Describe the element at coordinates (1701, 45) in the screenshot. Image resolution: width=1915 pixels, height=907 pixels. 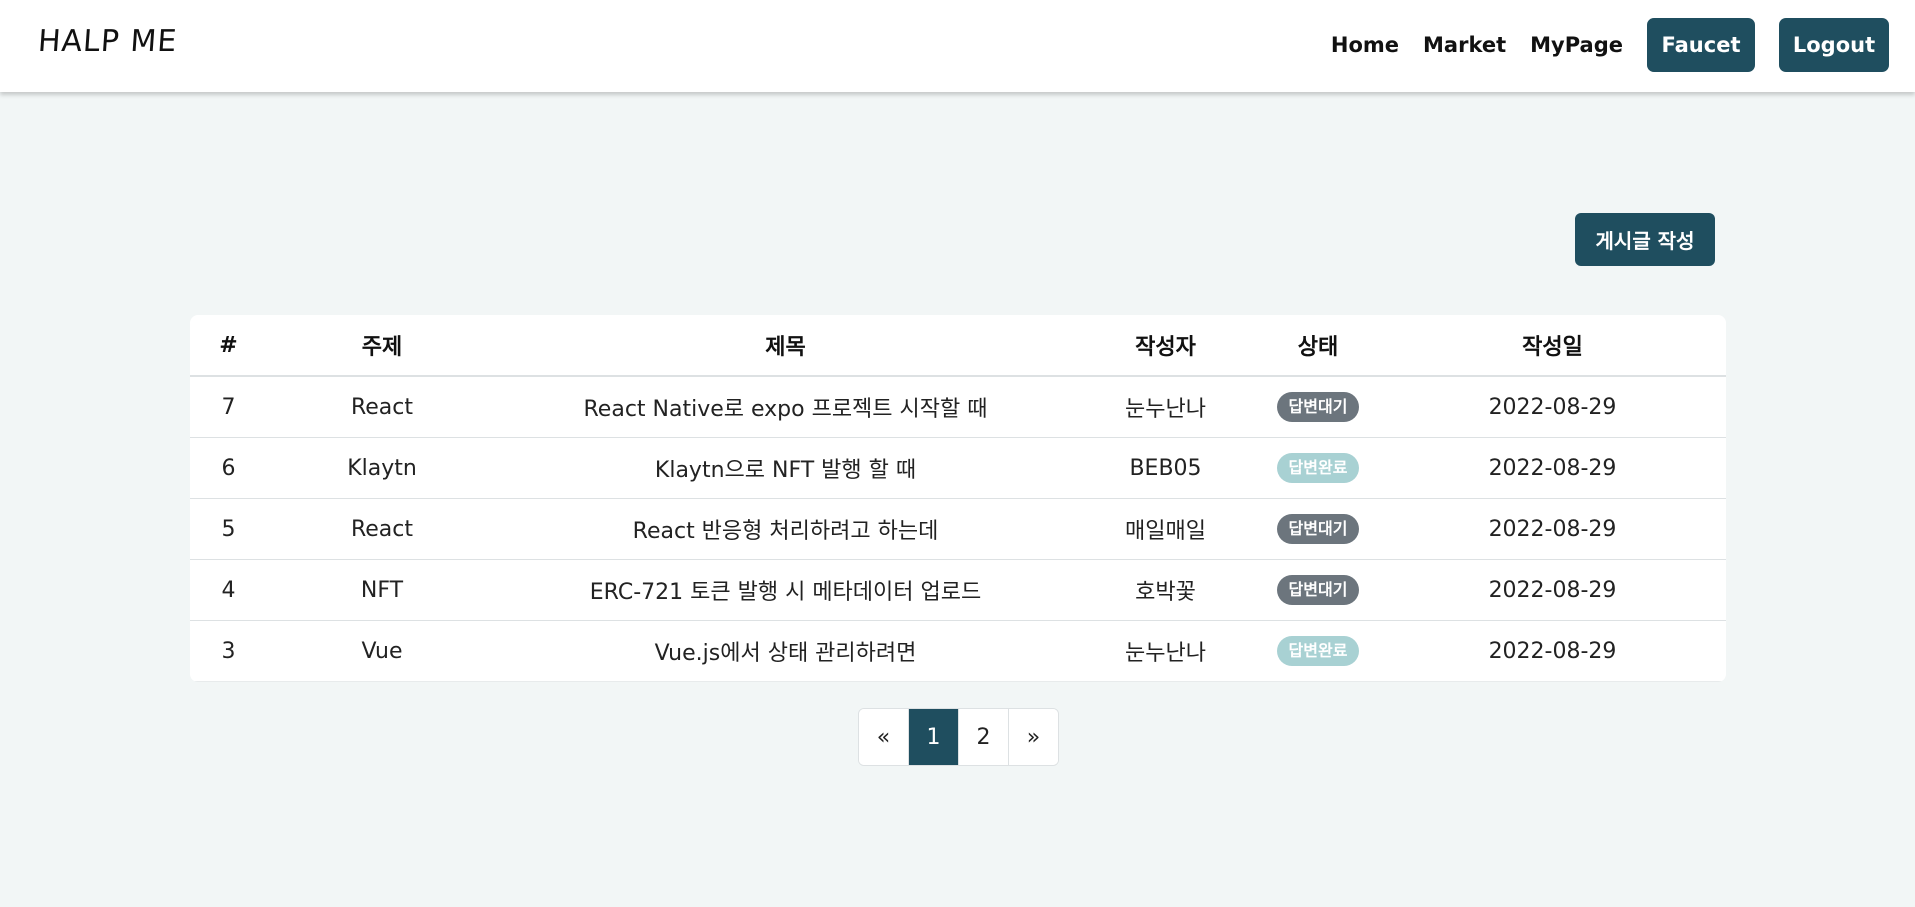
I see `faucet-button: Faucet` at that location.